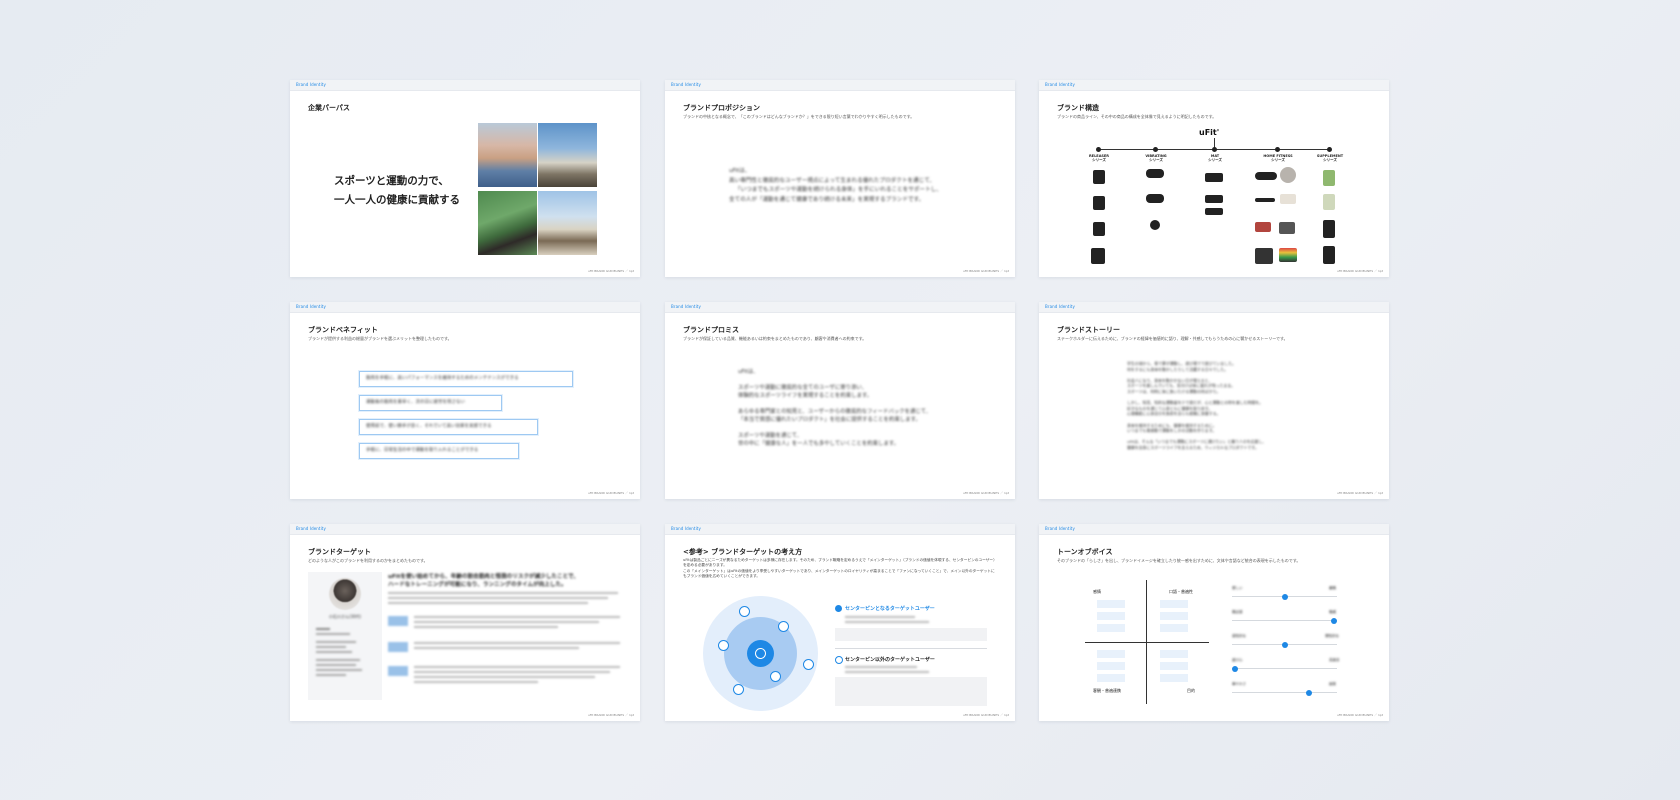 The image size is (1680, 800). What do you see at coordinates (1155, 198) in the screenshot?
I see `product-foam-roller` at bounding box center [1155, 198].